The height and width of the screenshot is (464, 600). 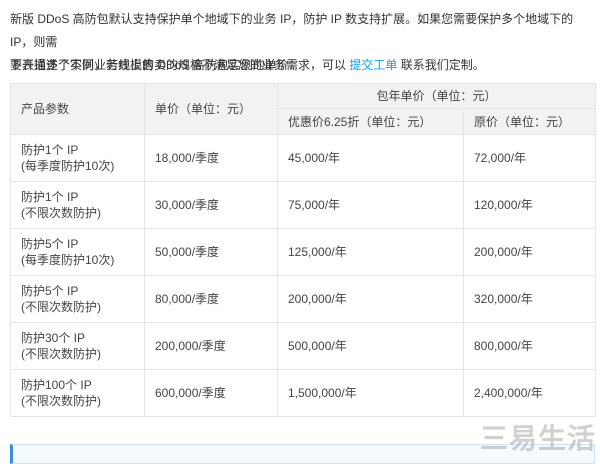 What do you see at coordinates (211, 109) in the screenshot?
I see `header-unit-price: 单价（单位：元）` at bounding box center [211, 109].